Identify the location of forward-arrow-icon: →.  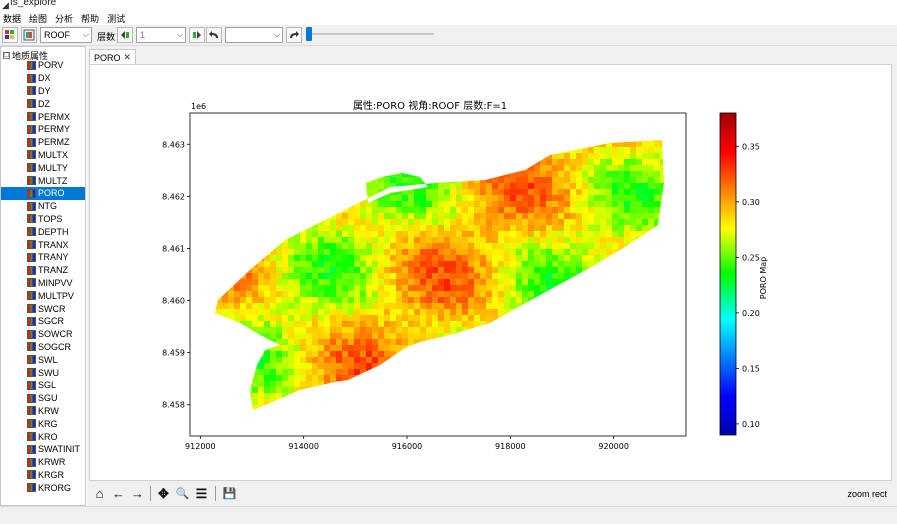
(137, 493).